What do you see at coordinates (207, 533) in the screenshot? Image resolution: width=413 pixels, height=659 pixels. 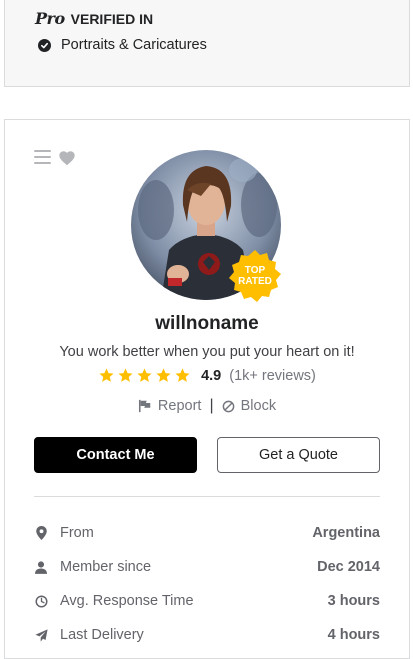 I see `stat-row-from: From Argentina` at bounding box center [207, 533].